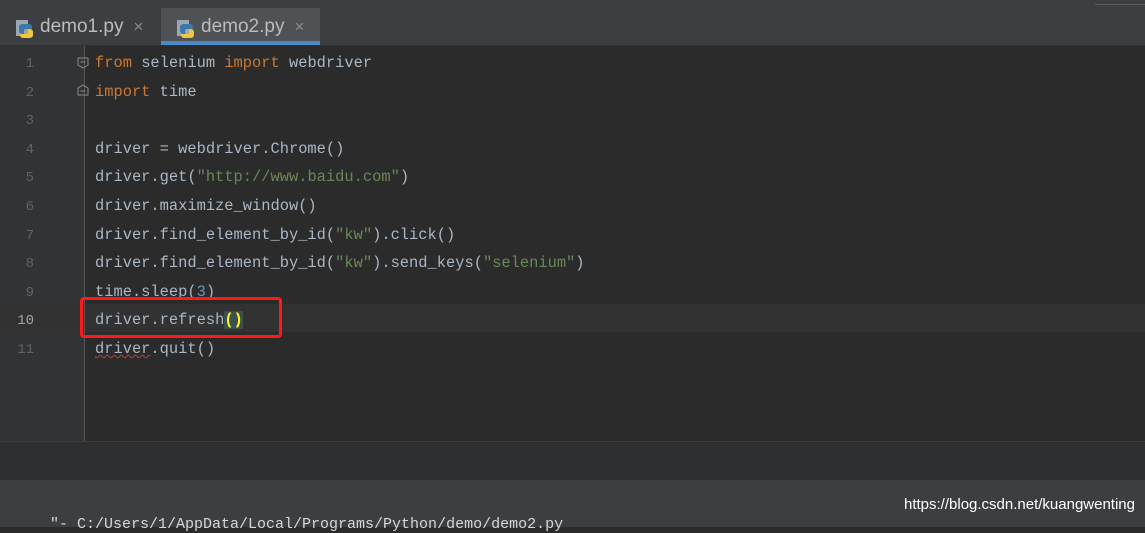 The height and width of the screenshot is (533, 1145). I want to click on code-line: driver.get("http://www.baidu.com"), so click(252, 177).